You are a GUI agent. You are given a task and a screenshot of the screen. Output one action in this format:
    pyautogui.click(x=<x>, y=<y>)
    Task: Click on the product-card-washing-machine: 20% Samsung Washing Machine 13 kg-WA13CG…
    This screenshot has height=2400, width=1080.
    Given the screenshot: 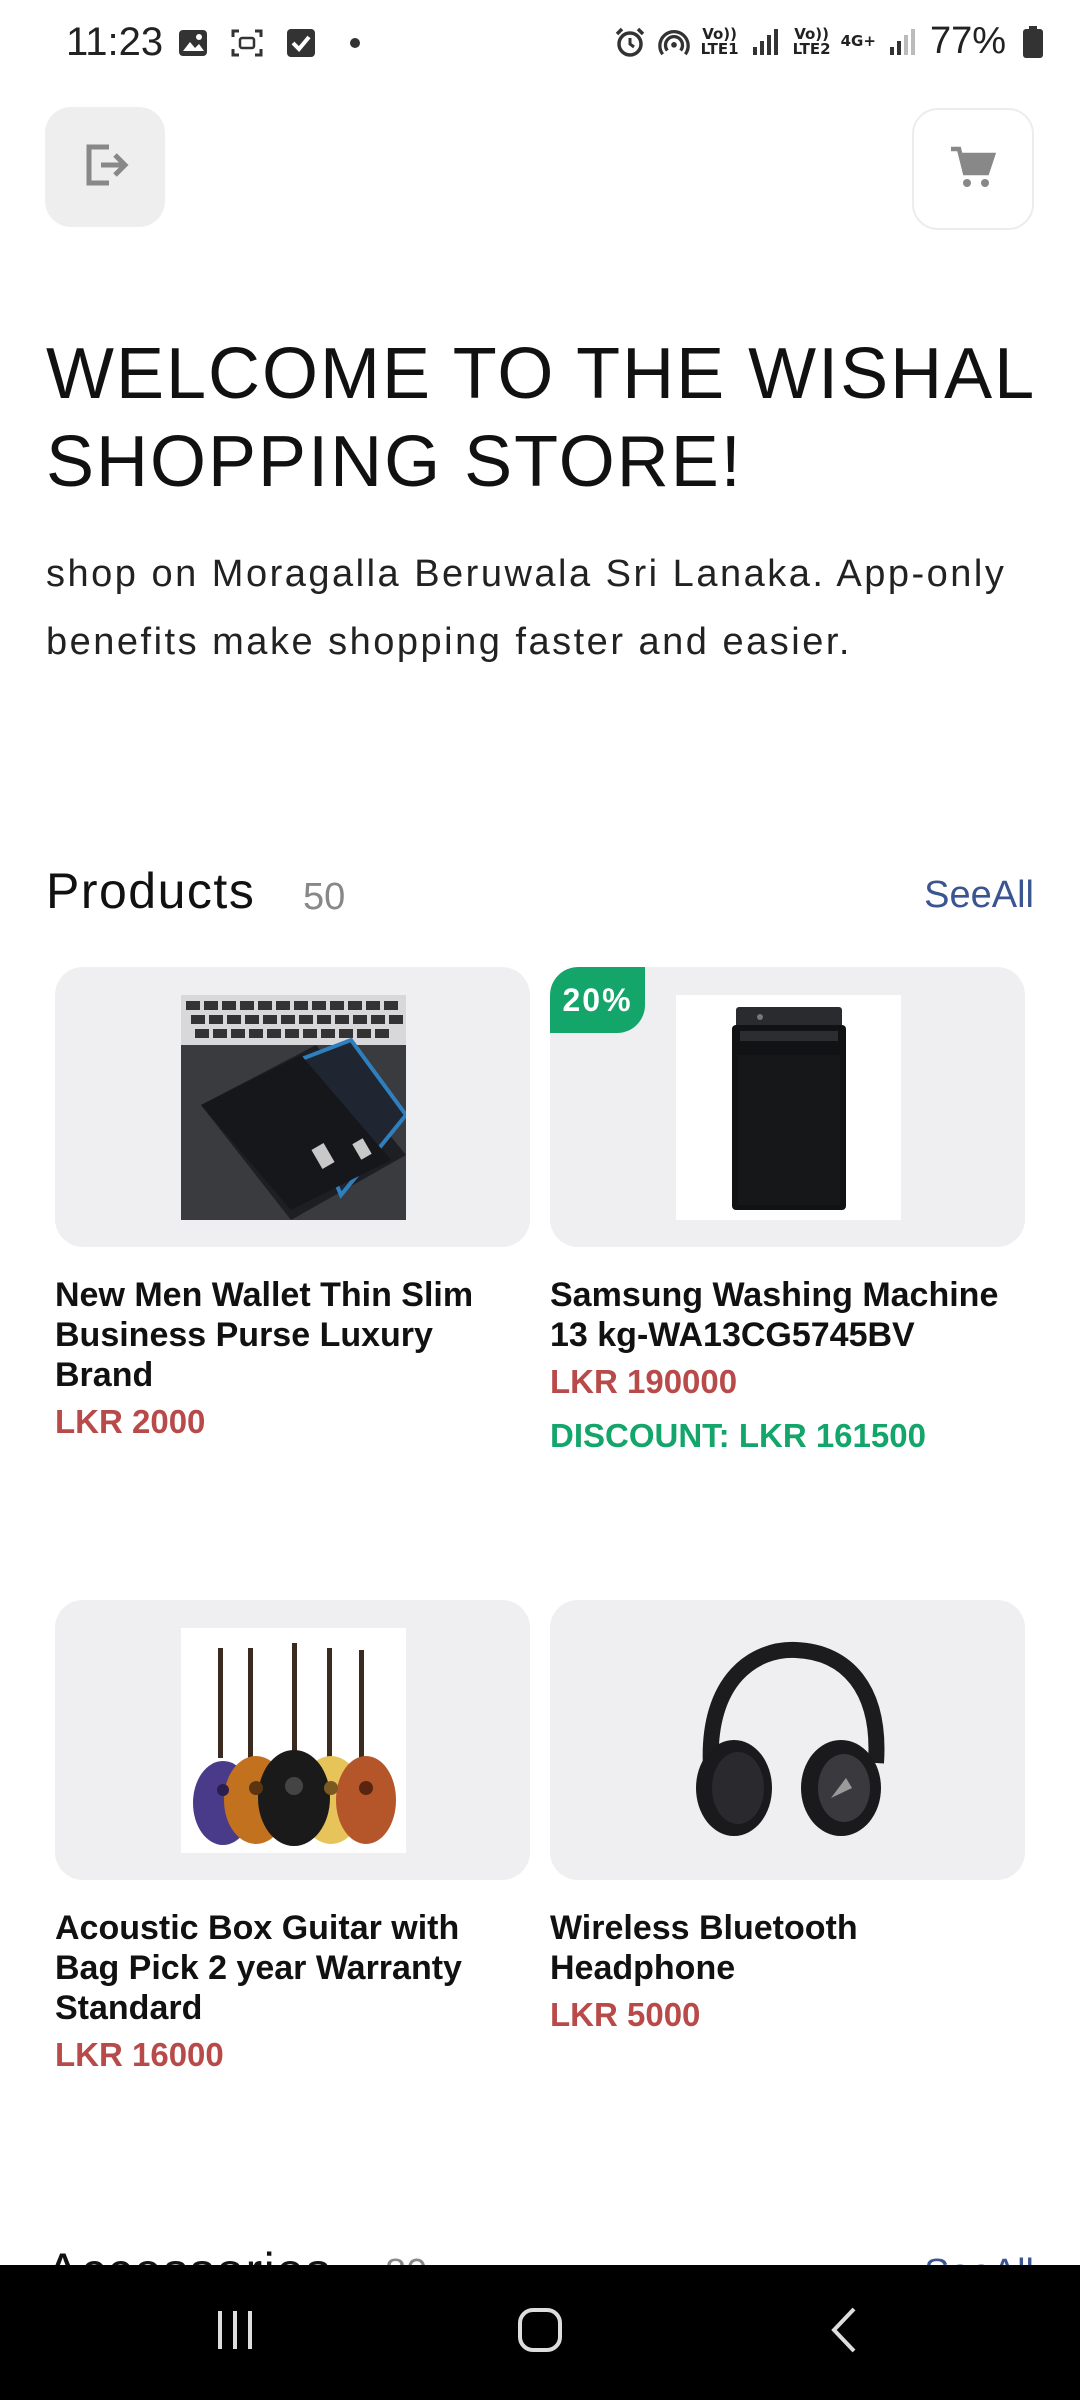 What is the action you would take?
    pyautogui.click(x=787, y=1211)
    